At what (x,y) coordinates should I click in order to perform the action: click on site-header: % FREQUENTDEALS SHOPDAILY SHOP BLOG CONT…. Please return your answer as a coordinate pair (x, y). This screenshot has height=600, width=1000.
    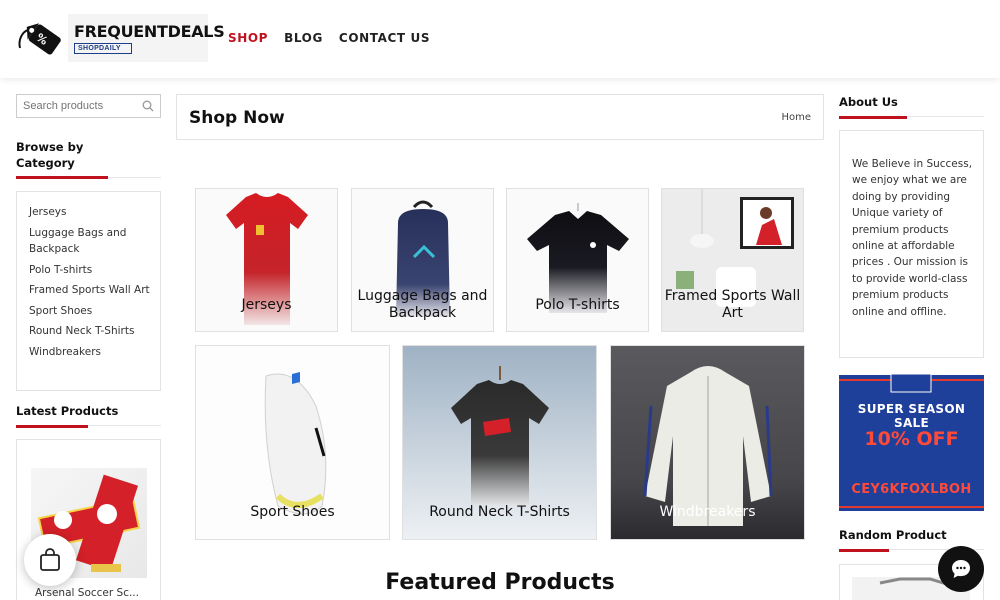
    Looking at the image, I should click on (500, 39).